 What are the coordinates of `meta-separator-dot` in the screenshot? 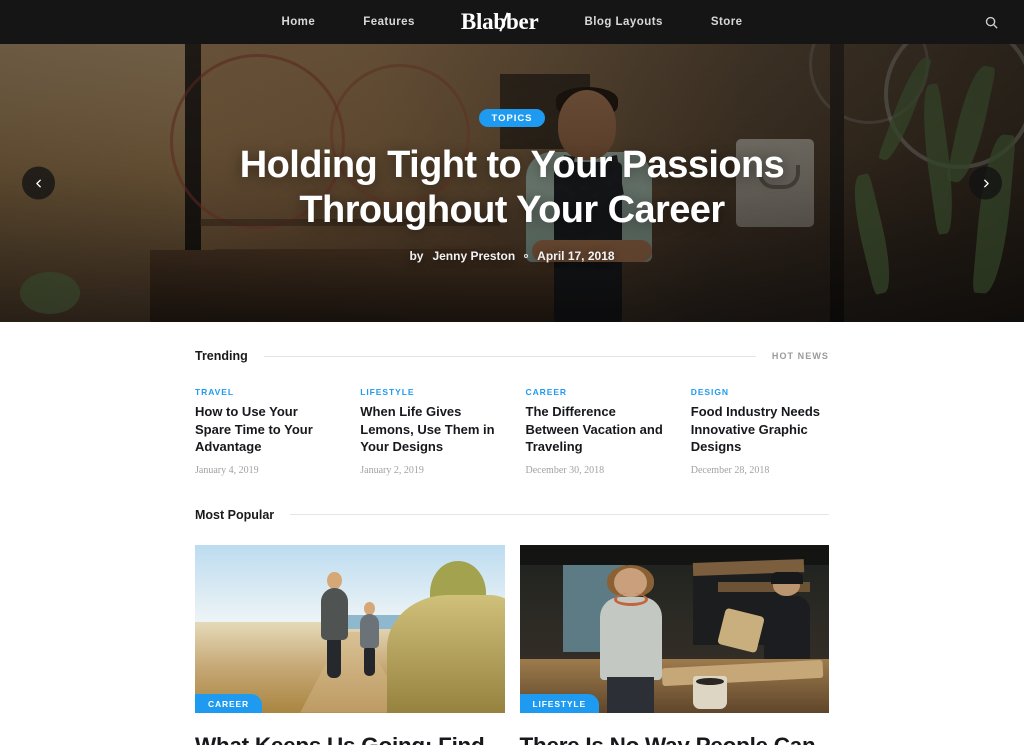 It's located at (526, 255).